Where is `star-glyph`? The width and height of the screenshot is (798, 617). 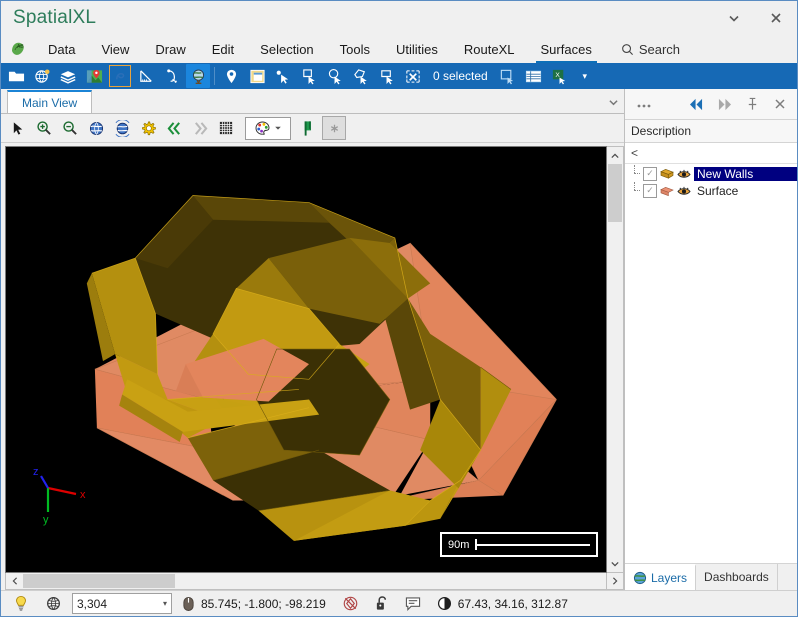
star-glyph is located at coordinates (334, 128).